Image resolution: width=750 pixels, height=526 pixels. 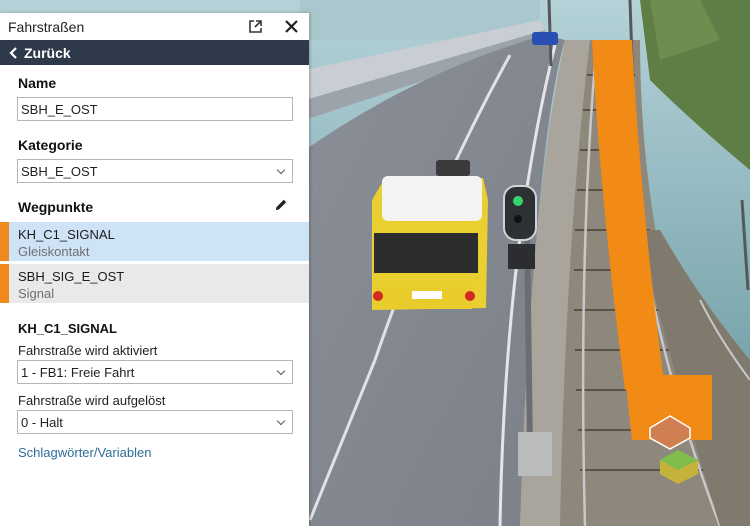 I want to click on edit-pencil-icon, so click(x=282, y=206).